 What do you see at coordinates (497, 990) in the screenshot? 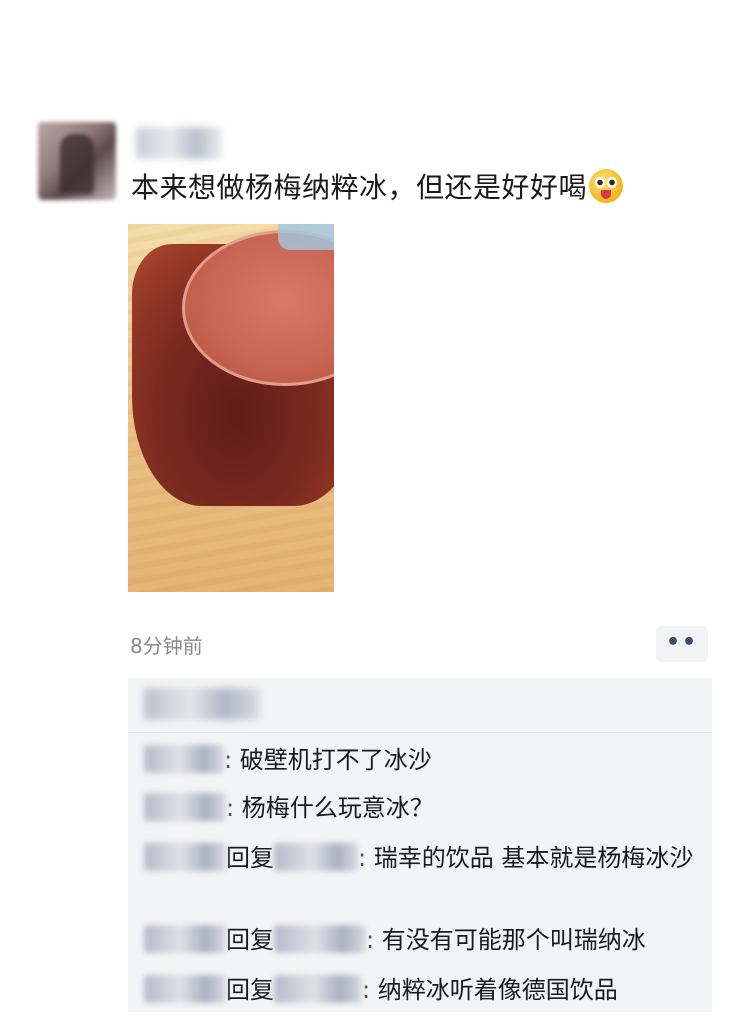
I see `comment-text: 纳粹冰听着像德国饮品` at bounding box center [497, 990].